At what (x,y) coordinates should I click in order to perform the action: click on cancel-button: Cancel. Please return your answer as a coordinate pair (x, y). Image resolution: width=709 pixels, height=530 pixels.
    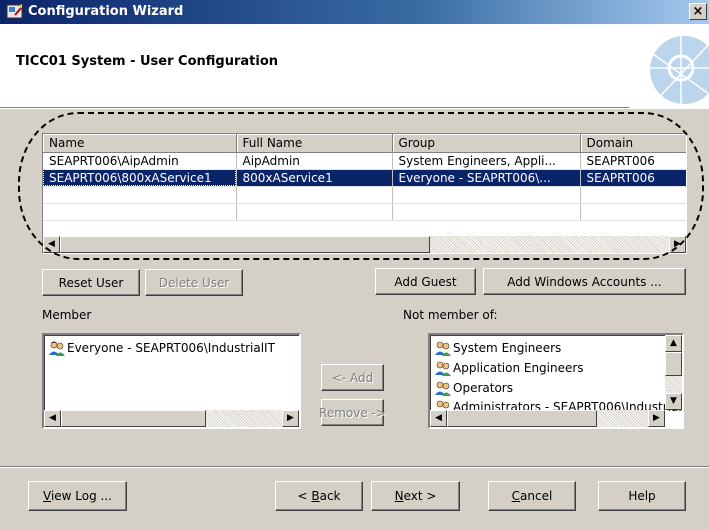
    Looking at the image, I should click on (532, 496).